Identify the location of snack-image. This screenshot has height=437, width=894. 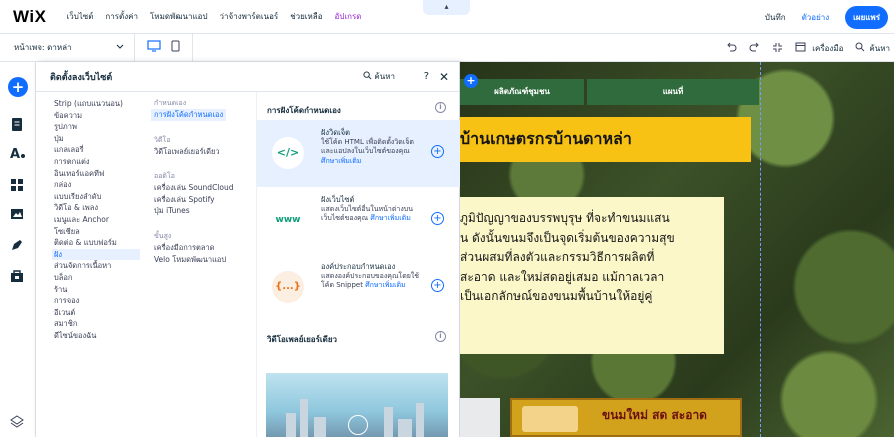
(550, 419).